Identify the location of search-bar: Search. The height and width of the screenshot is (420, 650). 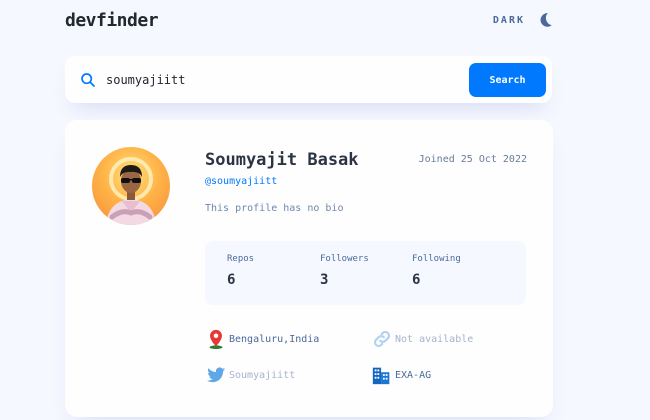
(308, 79).